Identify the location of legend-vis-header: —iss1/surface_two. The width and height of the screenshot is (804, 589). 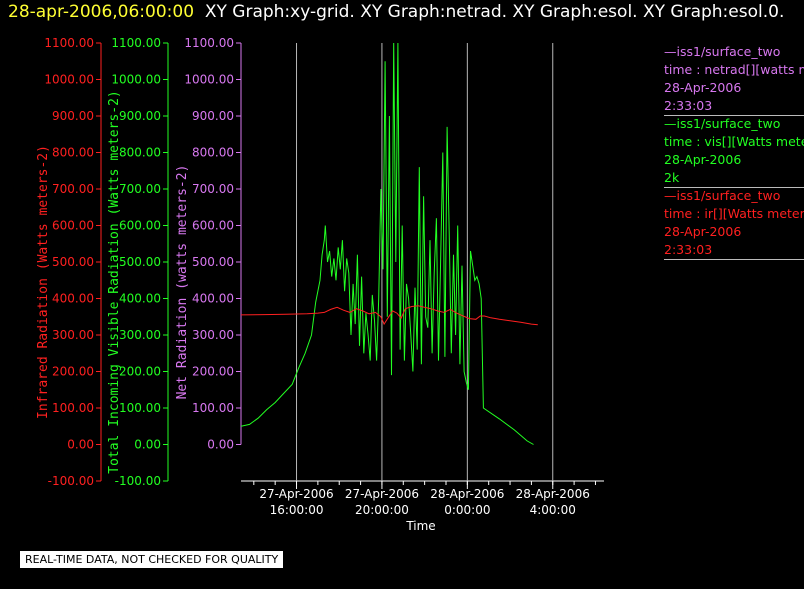
(722, 123).